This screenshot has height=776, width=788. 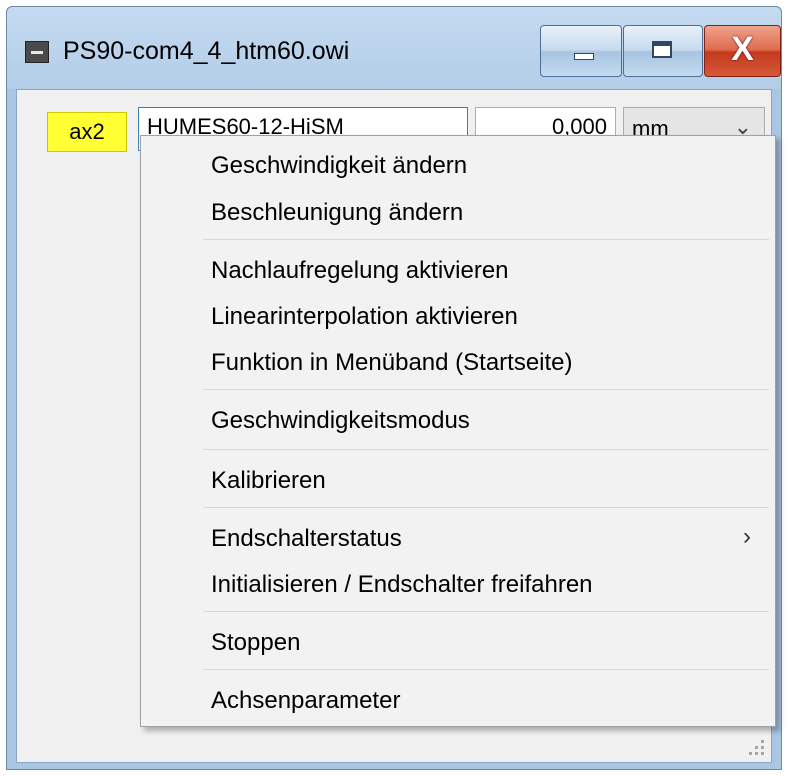 What do you see at coordinates (37, 52) in the screenshot?
I see `app-icon` at bounding box center [37, 52].